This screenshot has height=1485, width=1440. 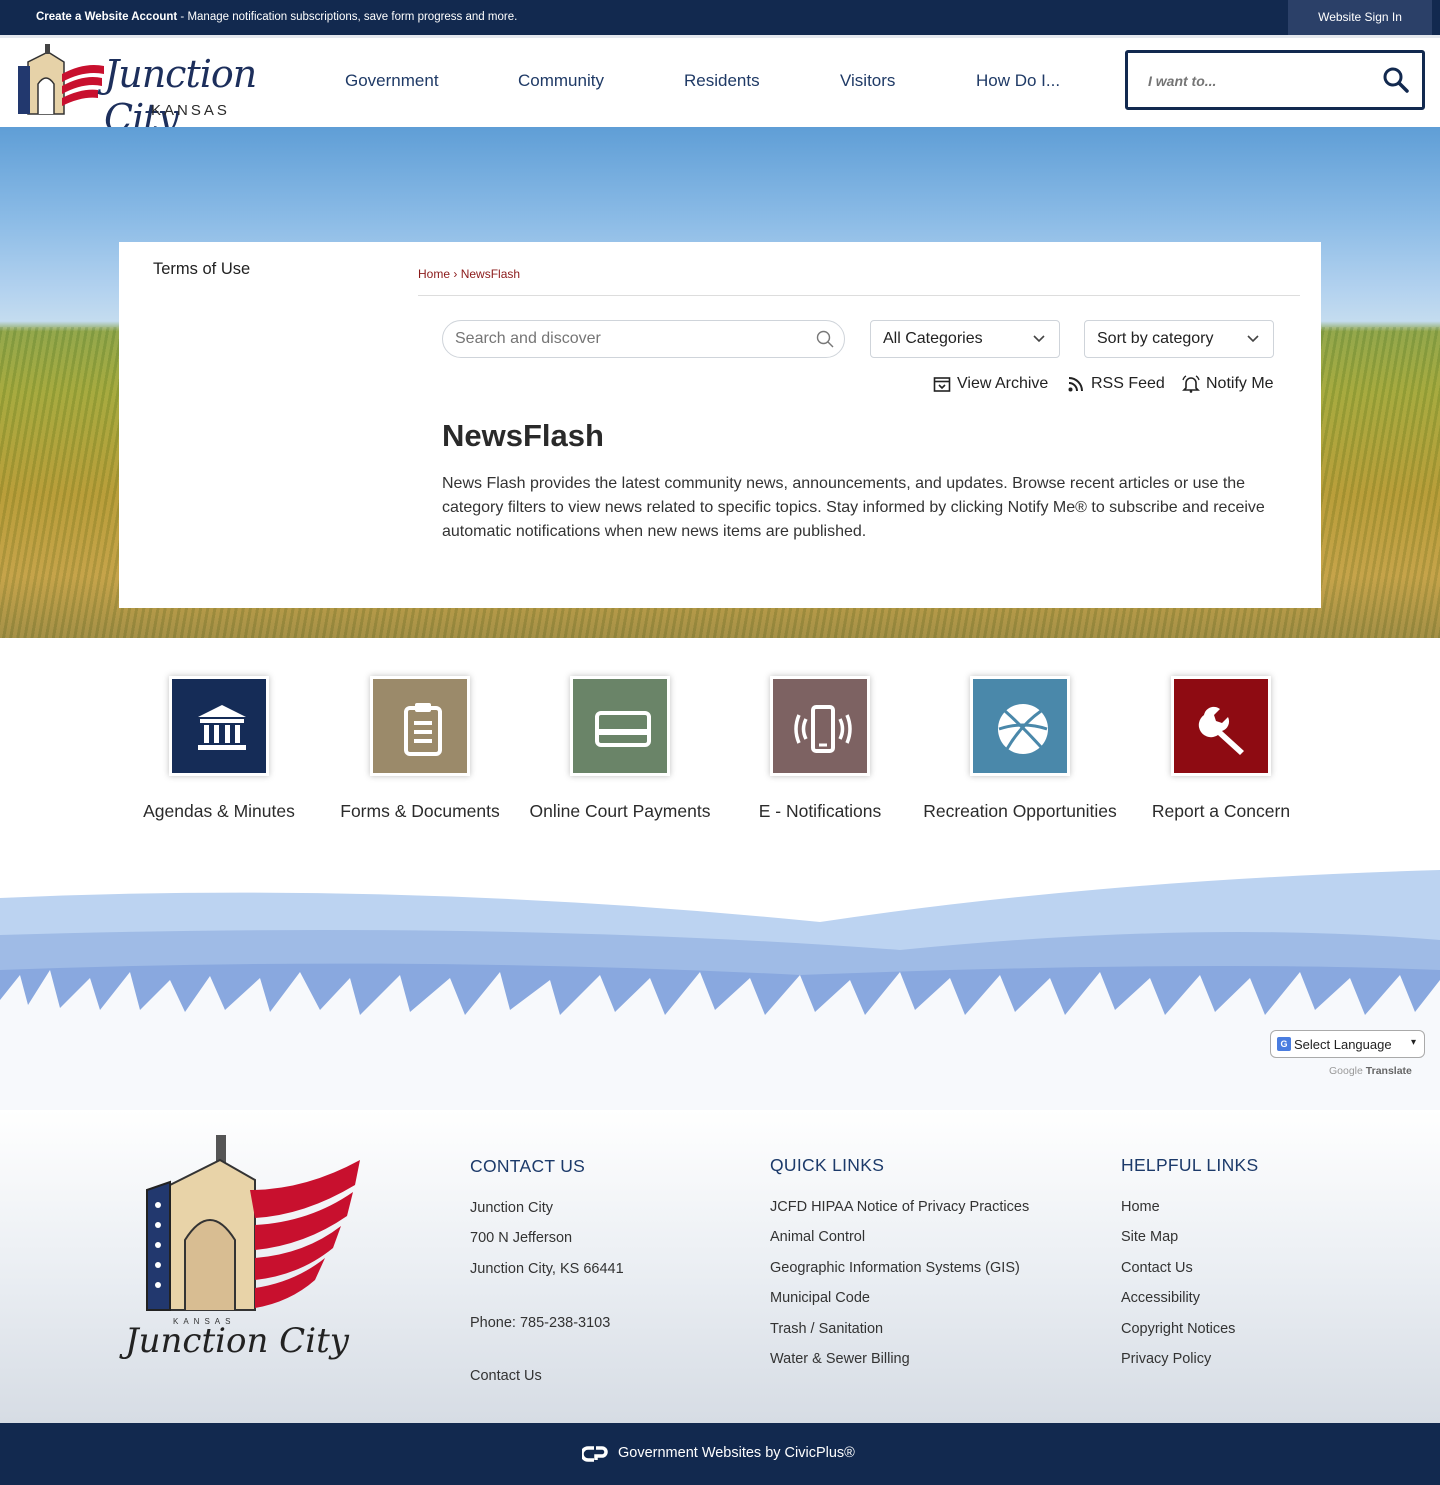 What do you see at coordinates (490, 274) in the screenshot?
I see `breadcrumb-current: NewsFlash` at bounding box center [490, 274].